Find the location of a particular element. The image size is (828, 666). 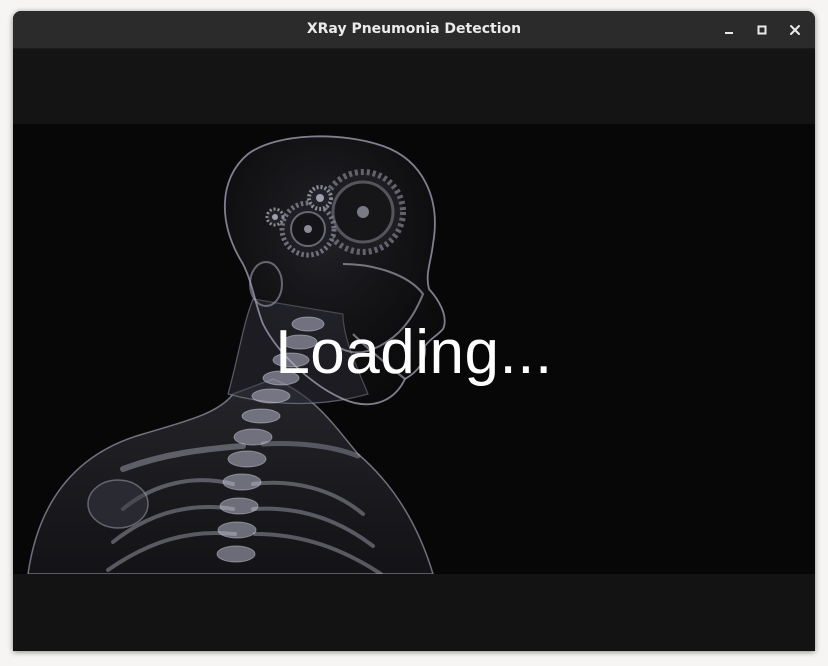

bottom-panel is located at coordinates (414, 612).